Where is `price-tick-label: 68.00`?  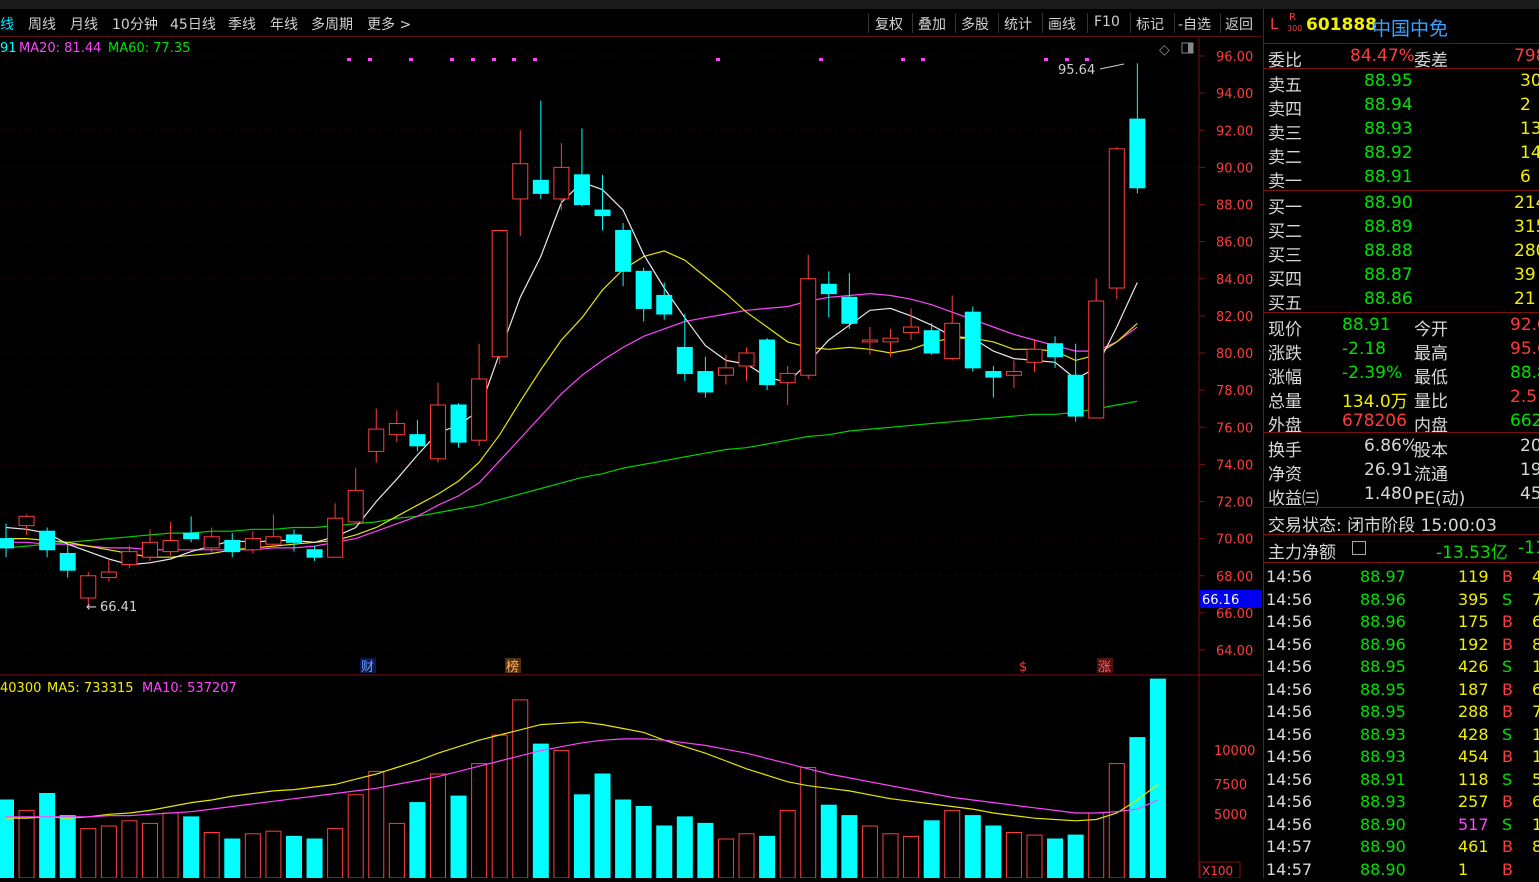 price-tick-label: 68.00 is located at coordinates (1234, 577).